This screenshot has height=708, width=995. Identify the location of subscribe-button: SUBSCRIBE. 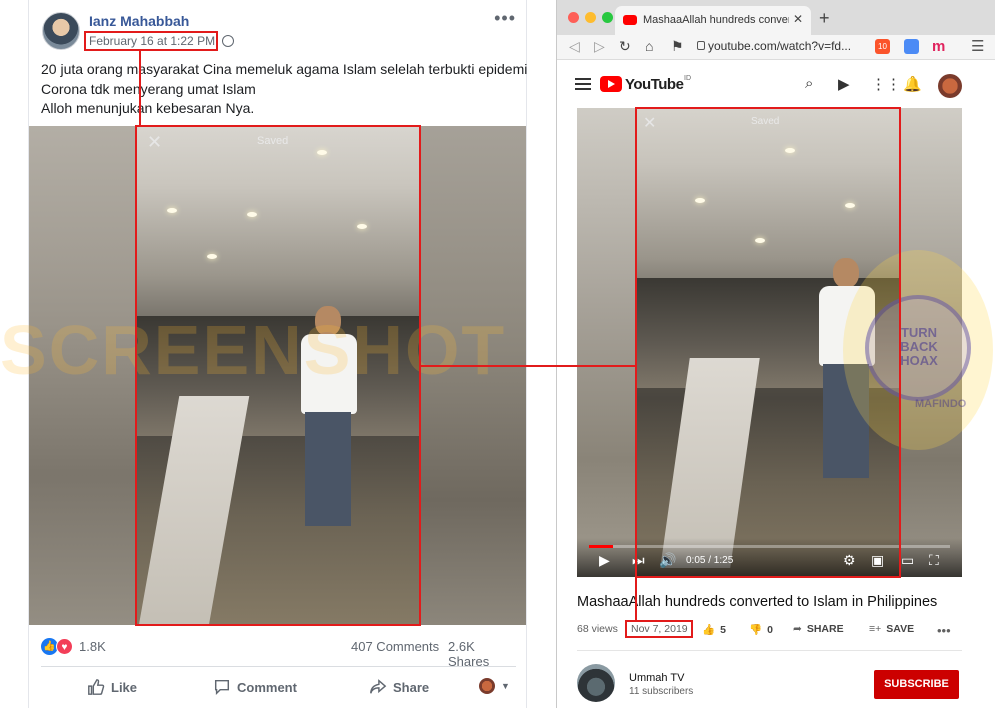
(916, 684).